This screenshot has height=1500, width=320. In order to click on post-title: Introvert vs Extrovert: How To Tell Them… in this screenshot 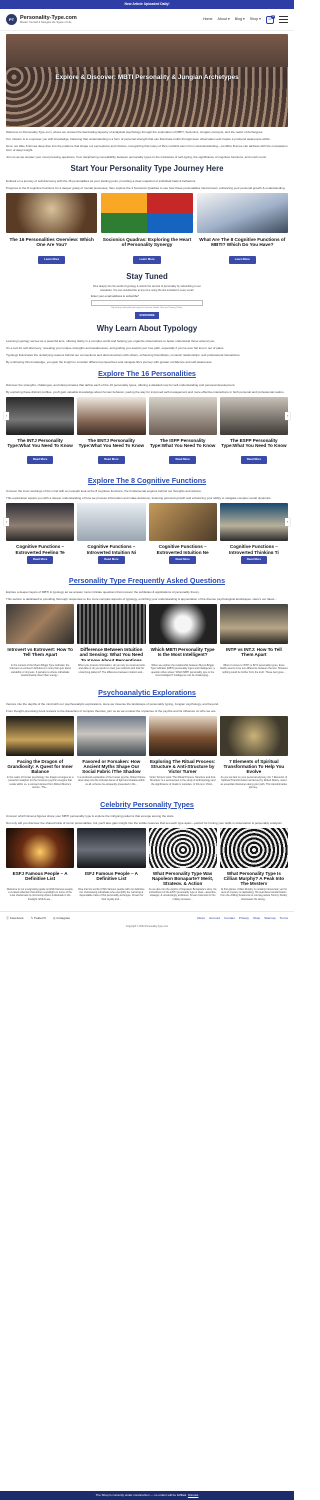, I will do `click(40, 654)`.